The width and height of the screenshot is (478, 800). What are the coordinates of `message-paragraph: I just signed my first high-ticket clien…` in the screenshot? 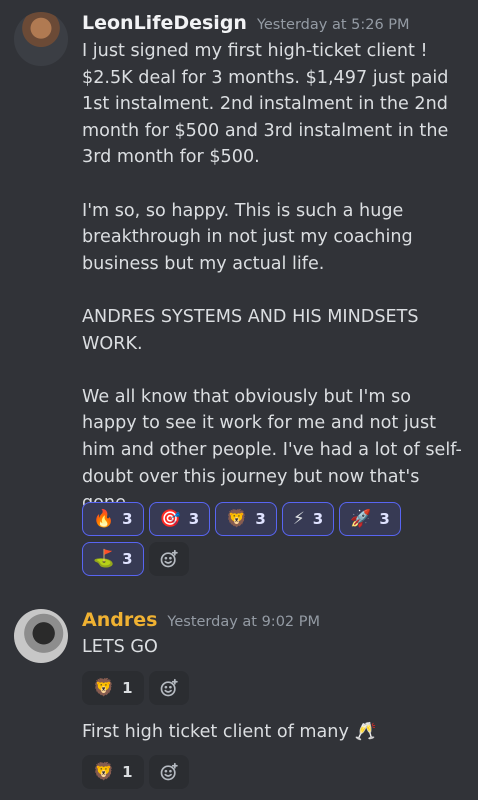 It's located at (265, 104).